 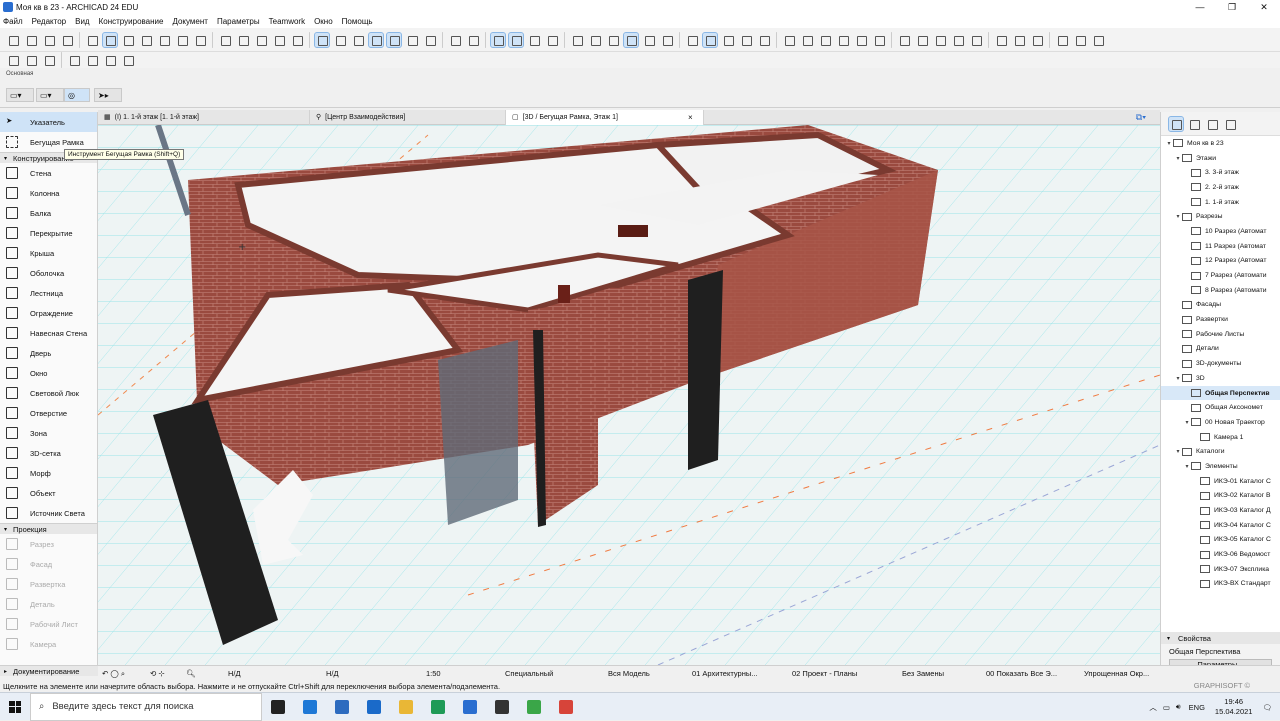 I want to click on toolbox-tool: Объект, so click(x=48, y=493).